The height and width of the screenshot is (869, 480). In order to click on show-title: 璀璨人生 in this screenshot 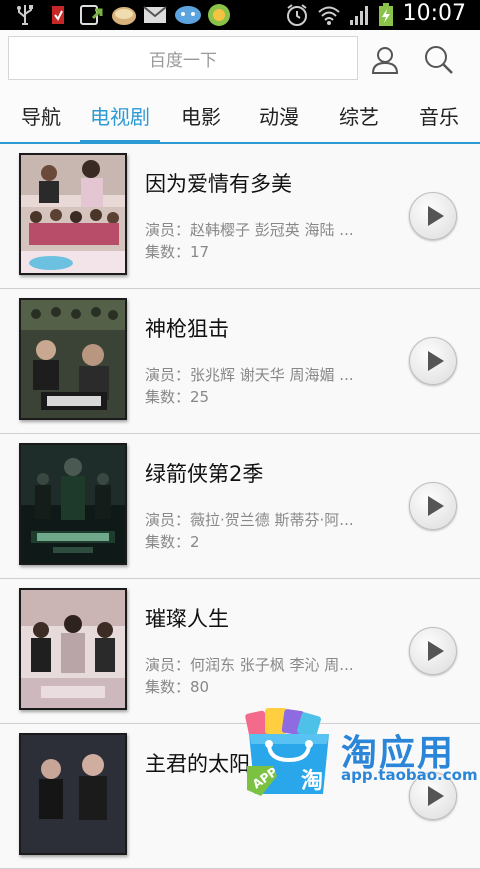, I will do `click(187, 619)`.